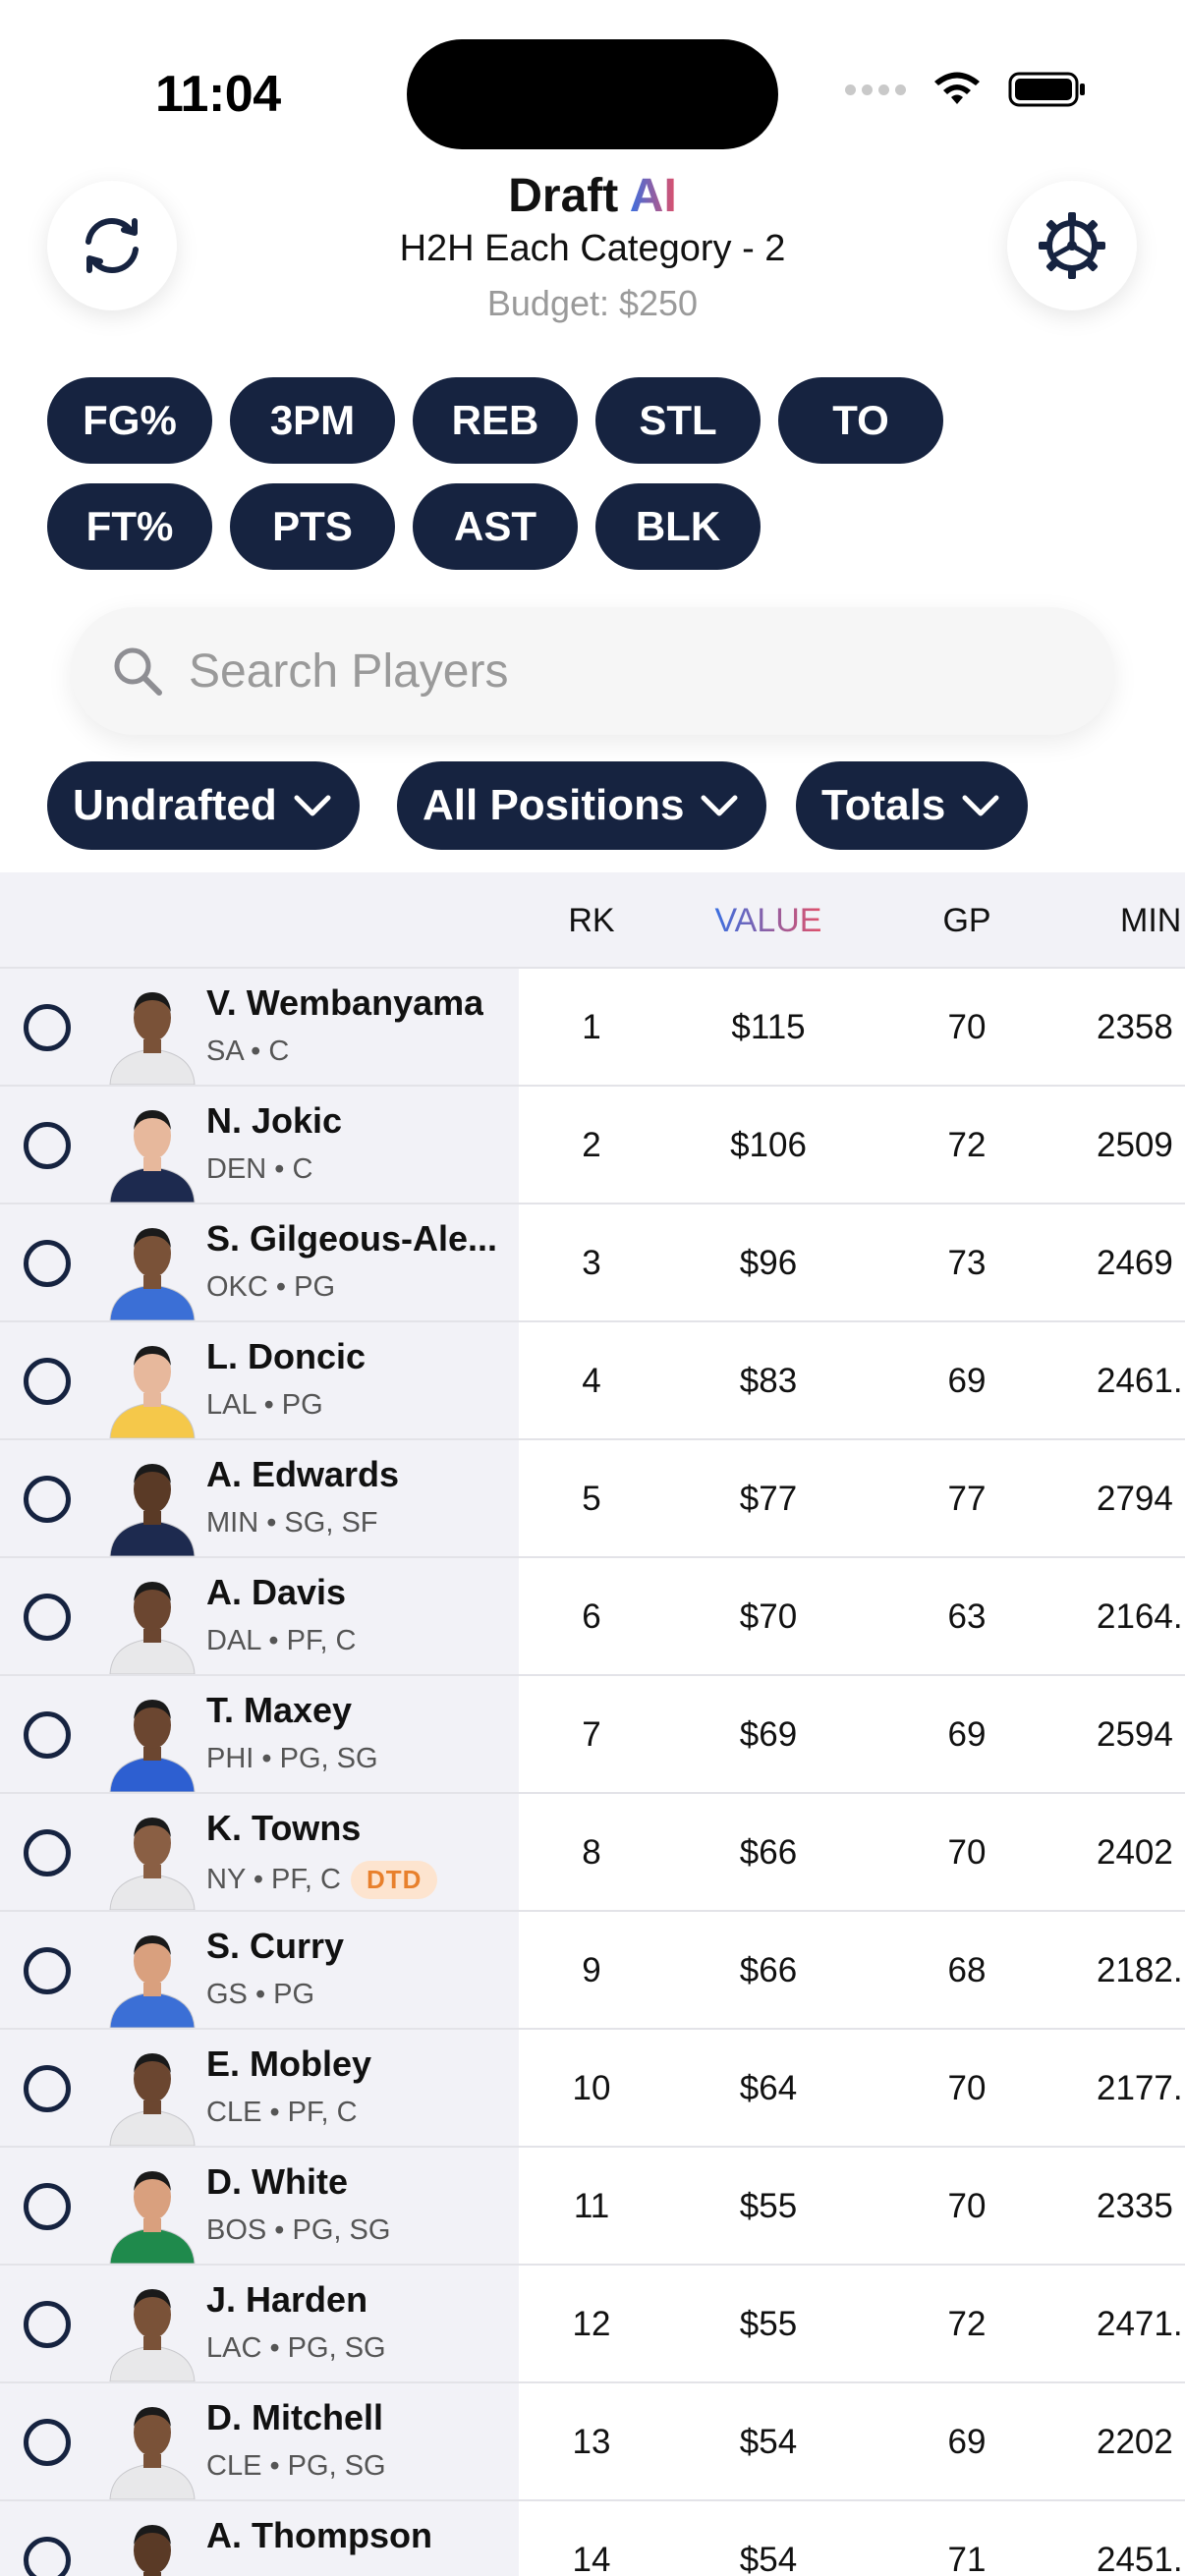  Describe the element at coordinates (259, 1970) in the screenshot. I see `player-cell: S. Curry GS • PG` at that location.